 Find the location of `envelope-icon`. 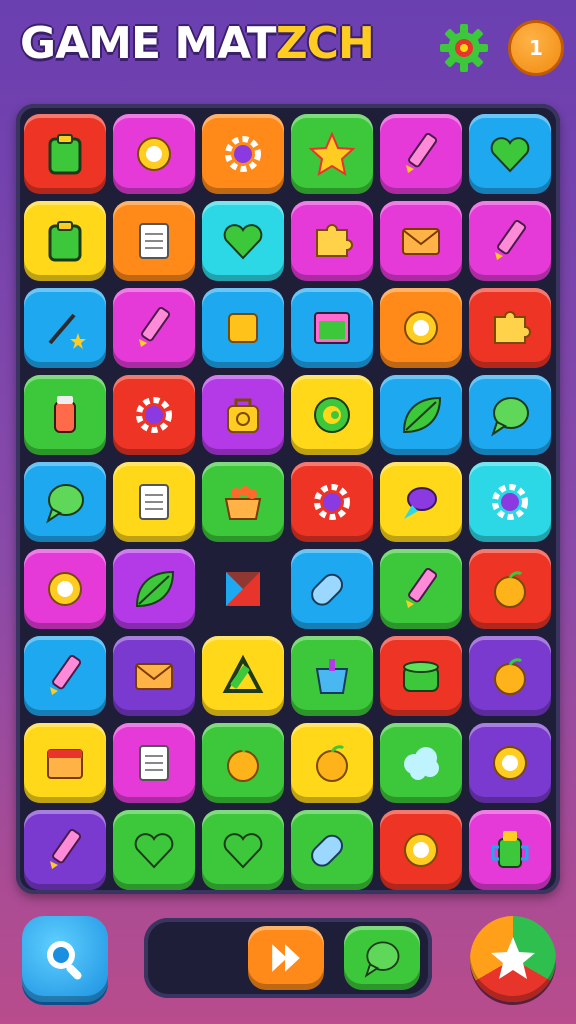

envelope-icon is located at coordinates (154, 676).